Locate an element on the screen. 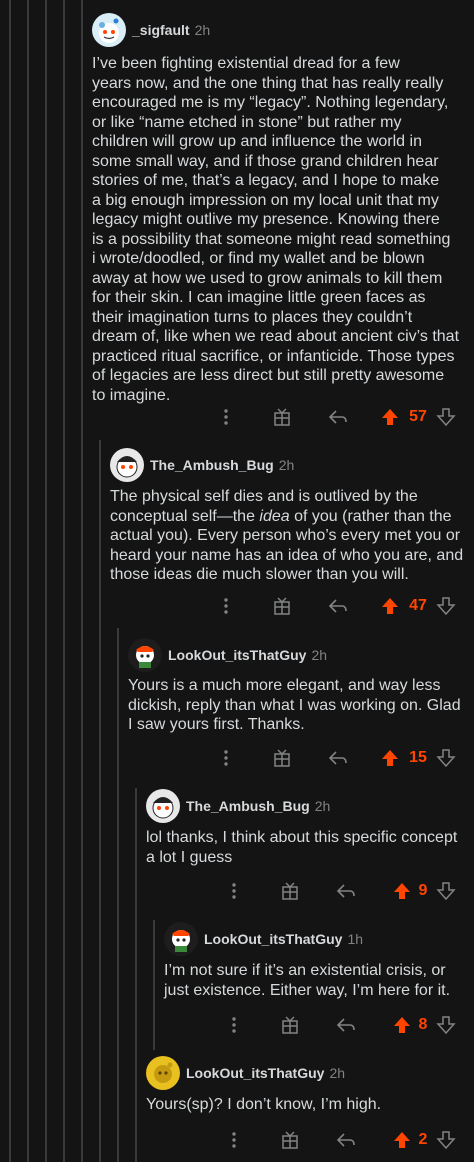 This screenshot has height=1162, width=474. comment-header: LookOut_itsThatGuy 1h is located at coordinates (263, 939).